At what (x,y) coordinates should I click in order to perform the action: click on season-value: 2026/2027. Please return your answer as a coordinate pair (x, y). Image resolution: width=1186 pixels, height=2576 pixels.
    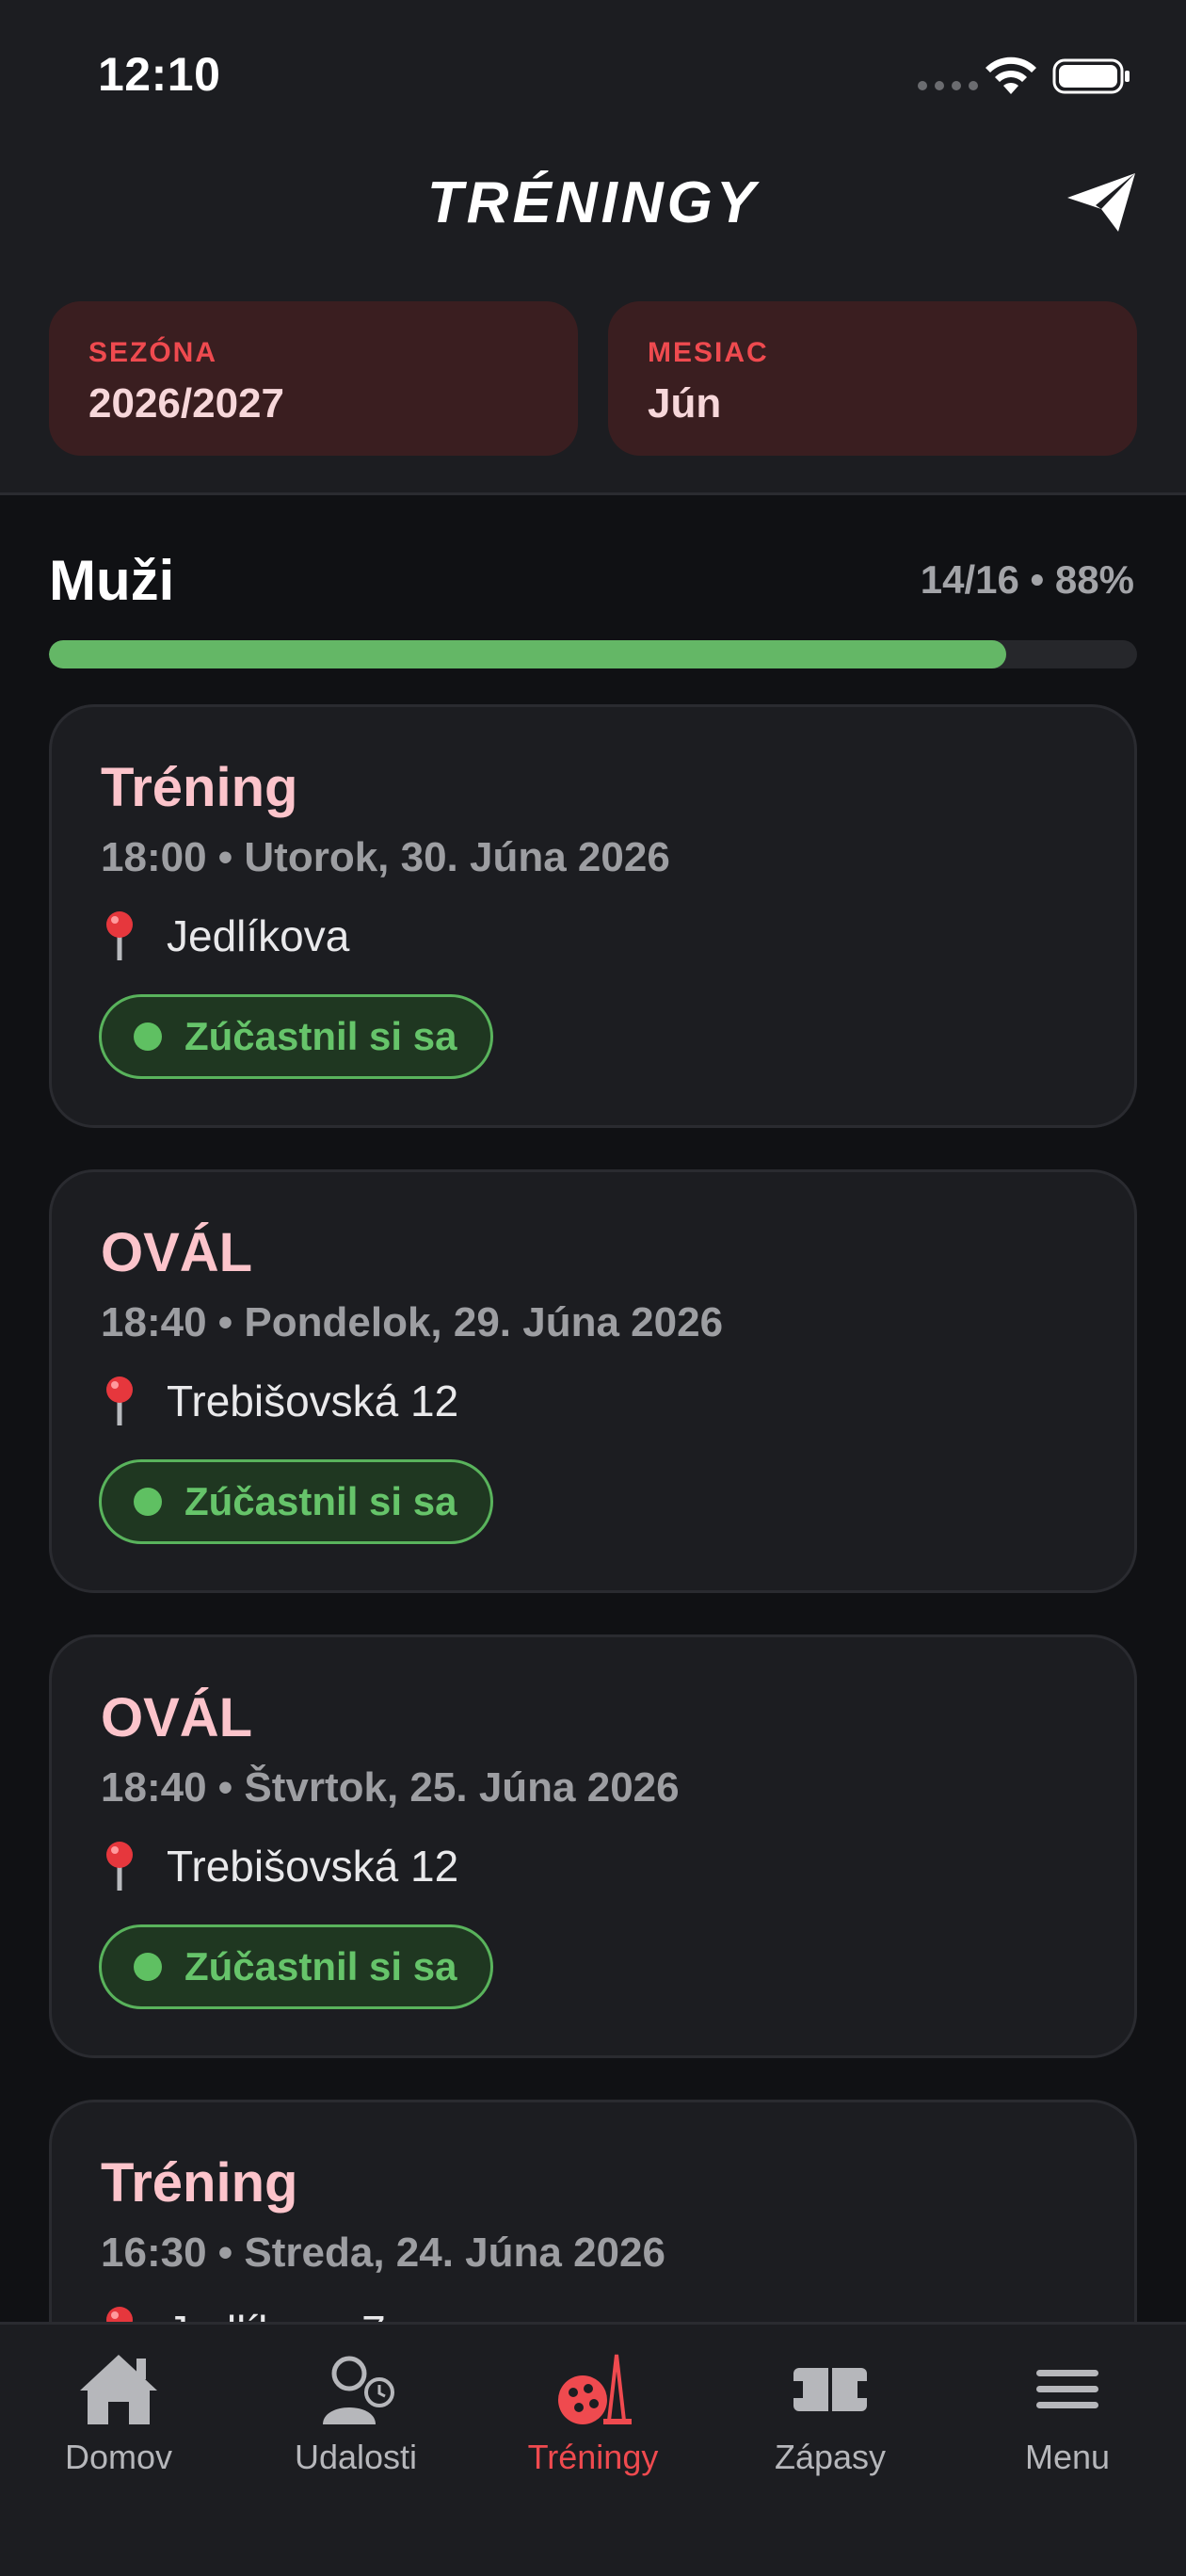
    Looking at the image, I should click on (186, 403).